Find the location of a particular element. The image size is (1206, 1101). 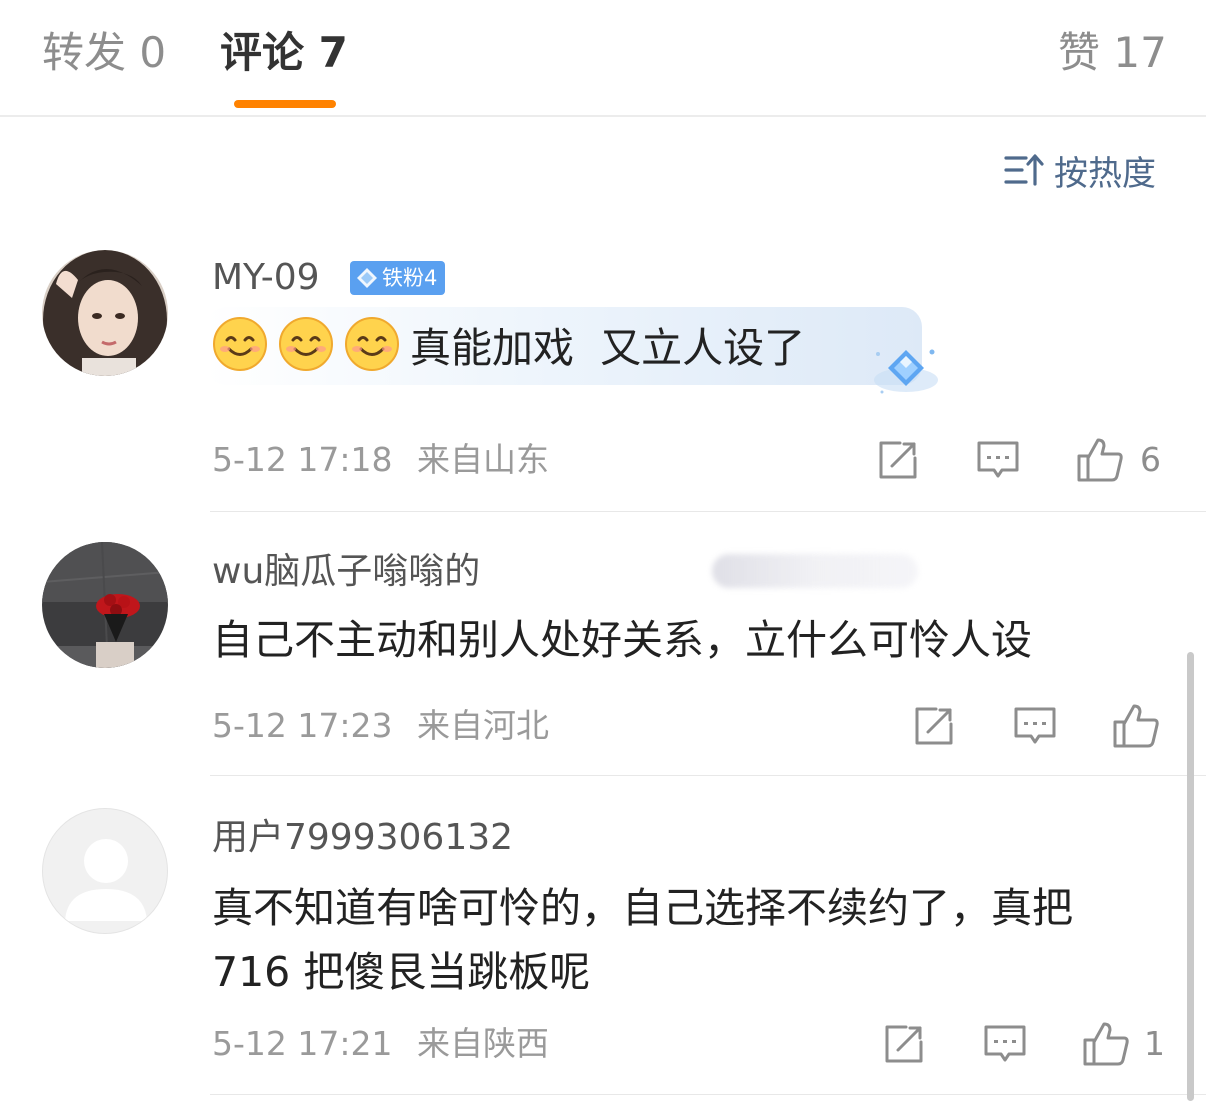

fan-badge: 铁粉4 is located at coordinates (398, 278).